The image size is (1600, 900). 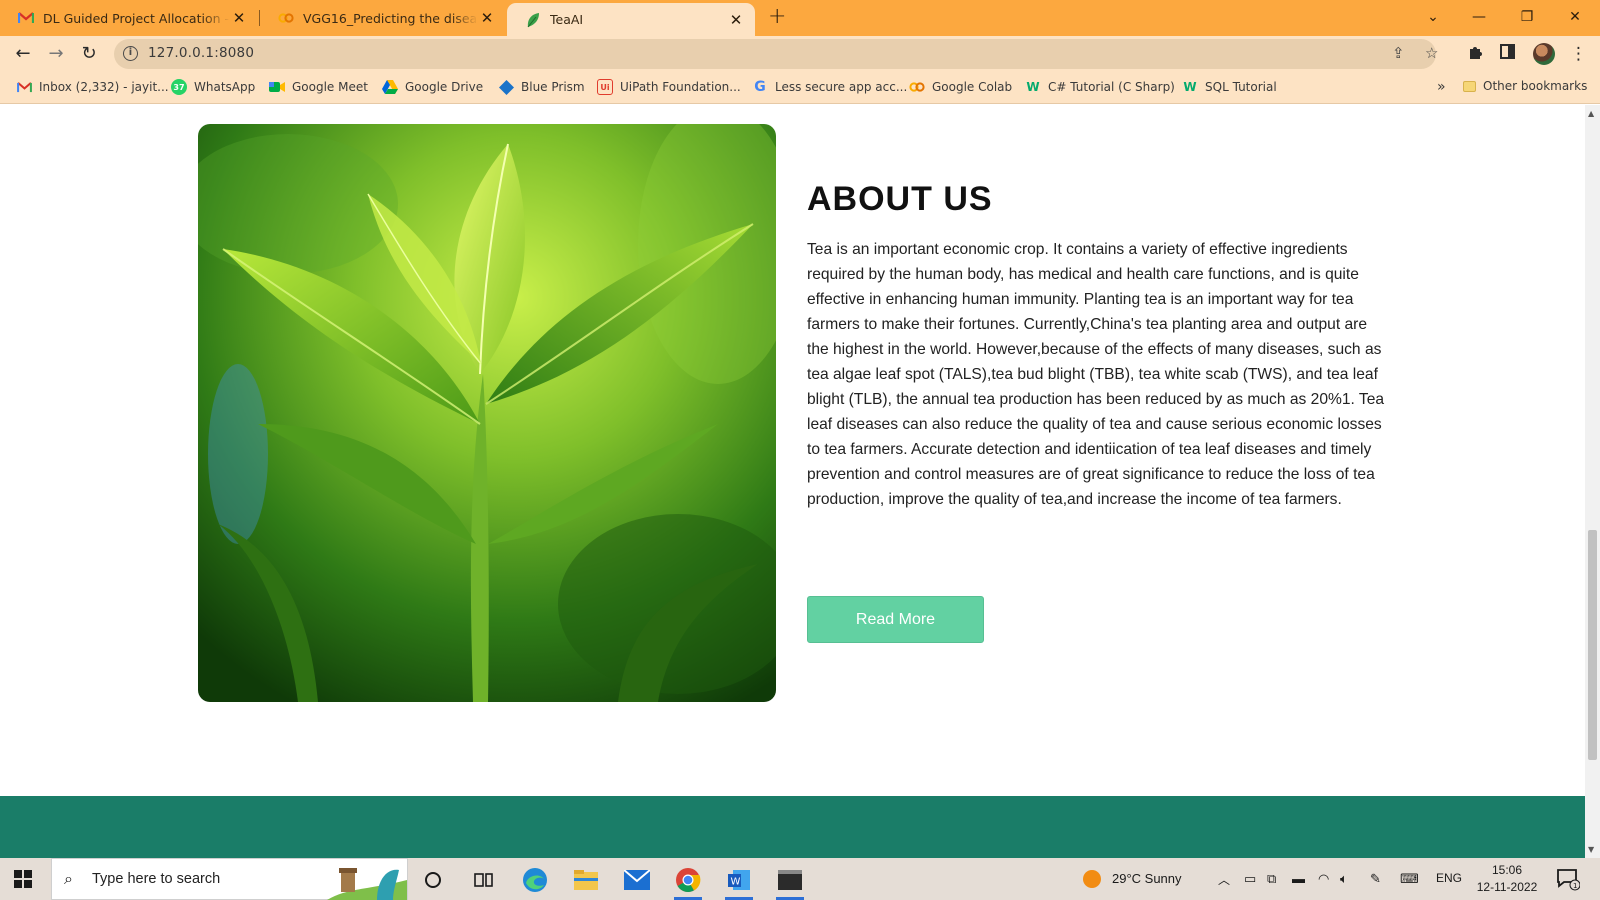 What do you see at coordinates (68, 878) in the screenshot?
I see `search-icon: ⌕` at bounding box center [68, 878].